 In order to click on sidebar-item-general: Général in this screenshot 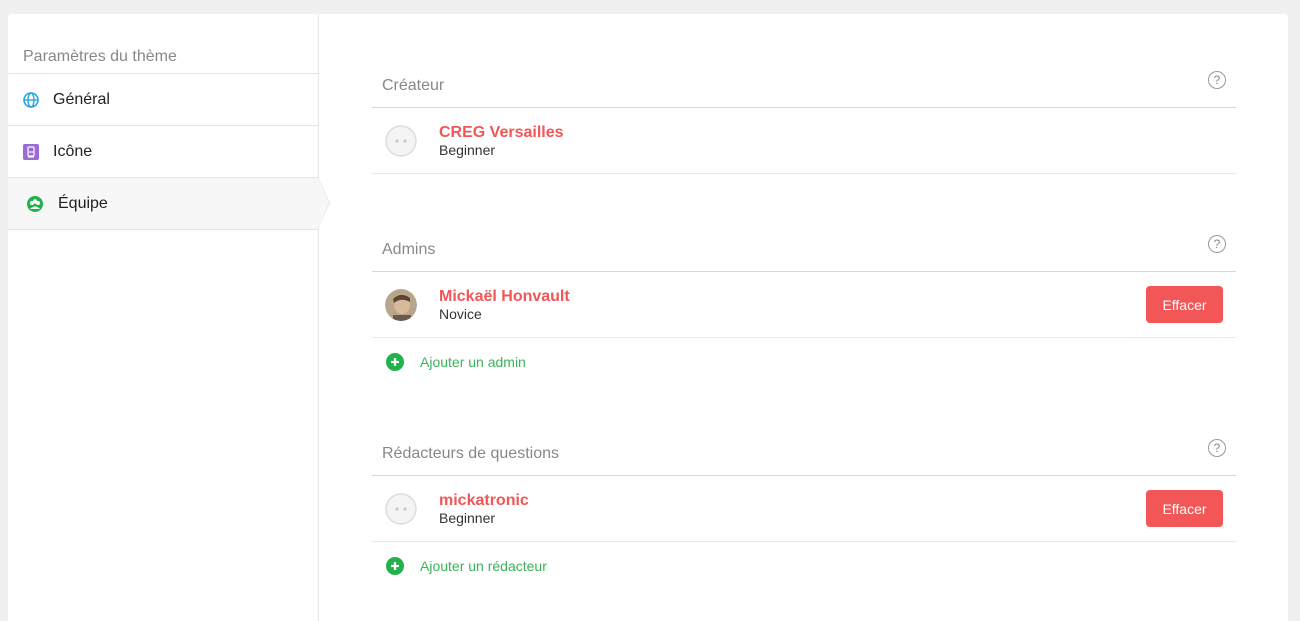, I will do `click(163, 100)`.